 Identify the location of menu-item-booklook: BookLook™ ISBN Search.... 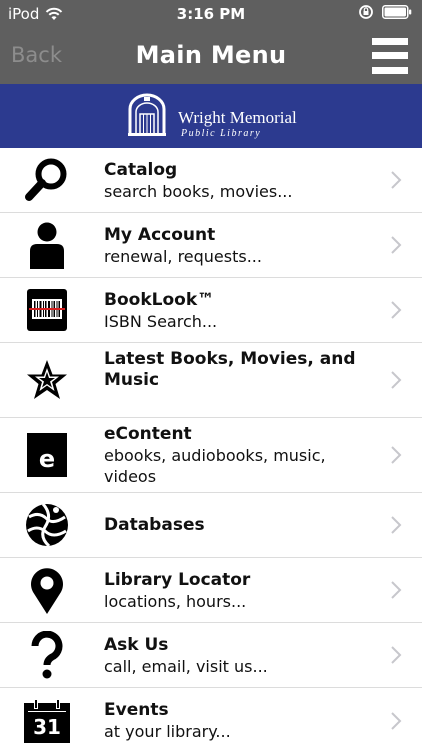
(211, 310).